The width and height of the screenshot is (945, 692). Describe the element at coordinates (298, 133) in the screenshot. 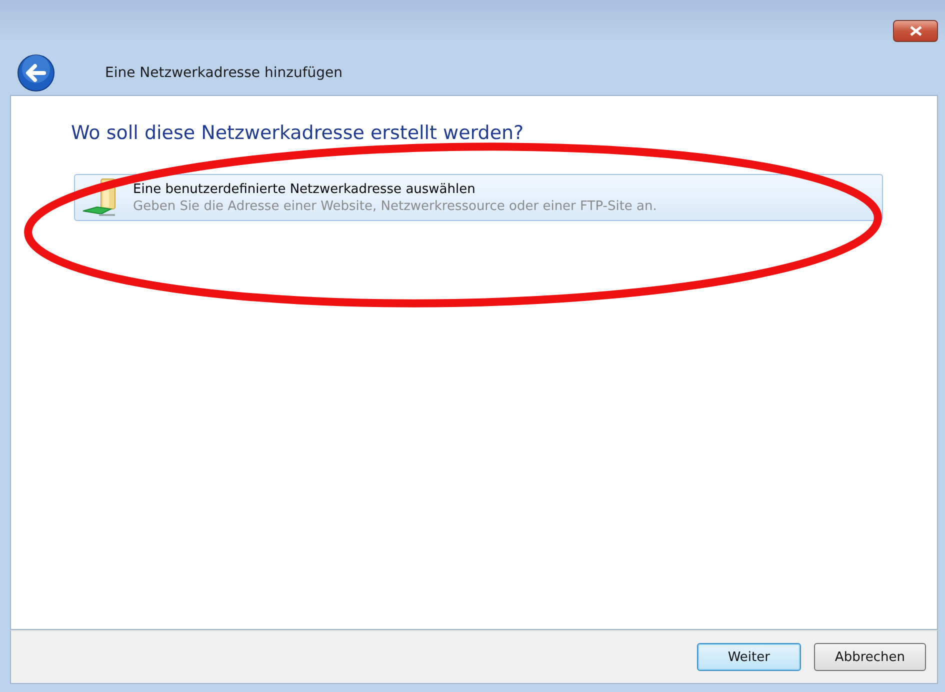

I see `page-heading: Wo soll diese Netzwerkadresse erstellt werden?` at that location.